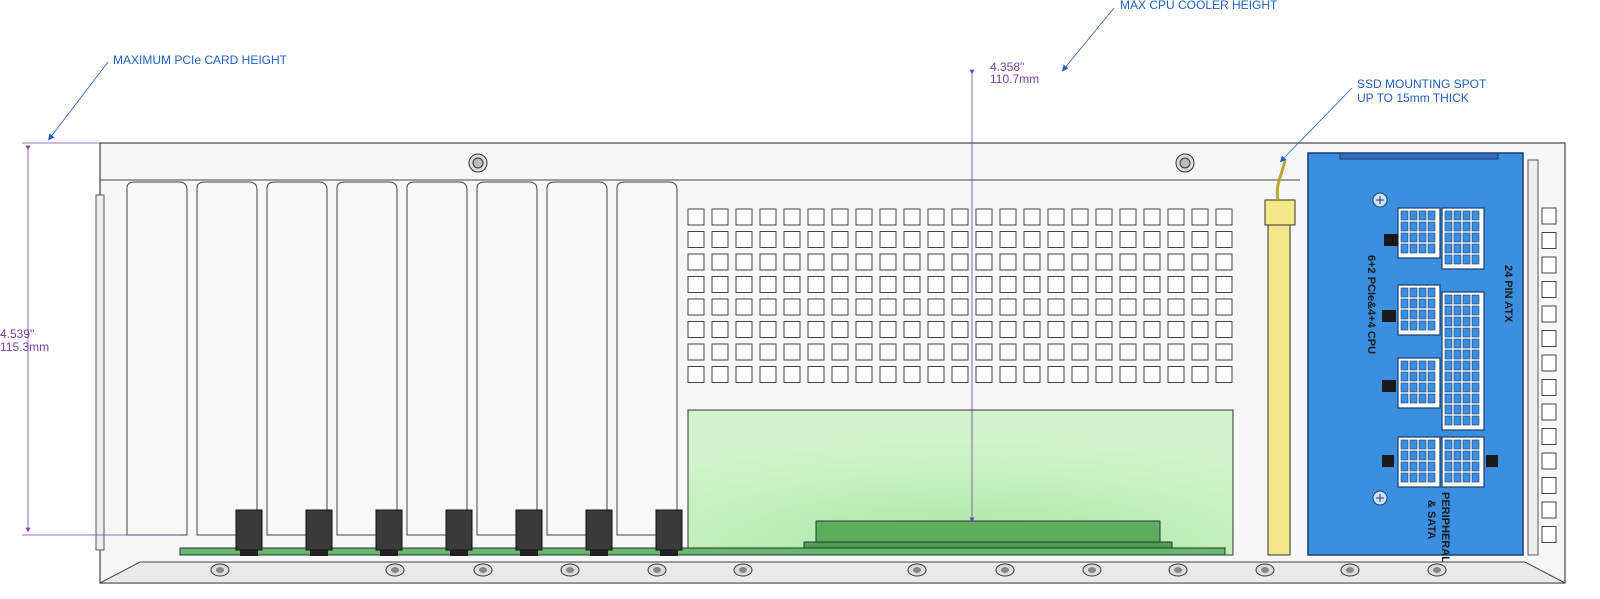 Image resolution: width=1600 pixels, height=599 pixels. Describe the element at coordinates (1389, 316) in the screenshot. I see `port-latch` at that location.